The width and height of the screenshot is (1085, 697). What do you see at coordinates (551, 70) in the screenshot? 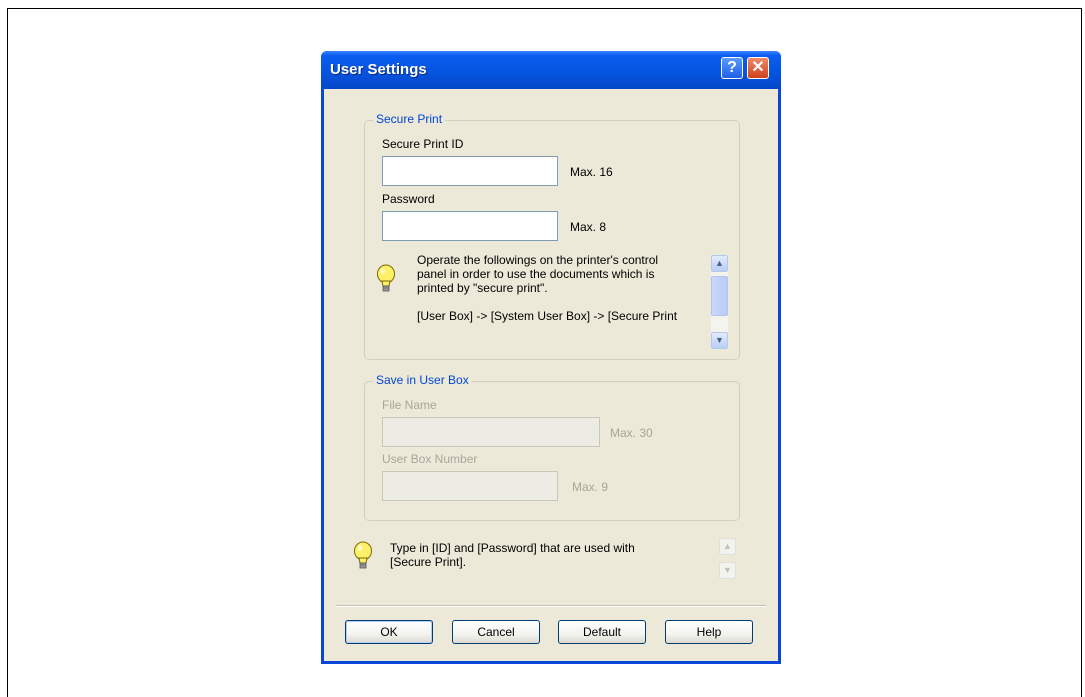
I see `title-bar: User Settings ? ✕` at bounding box center [551, 70].